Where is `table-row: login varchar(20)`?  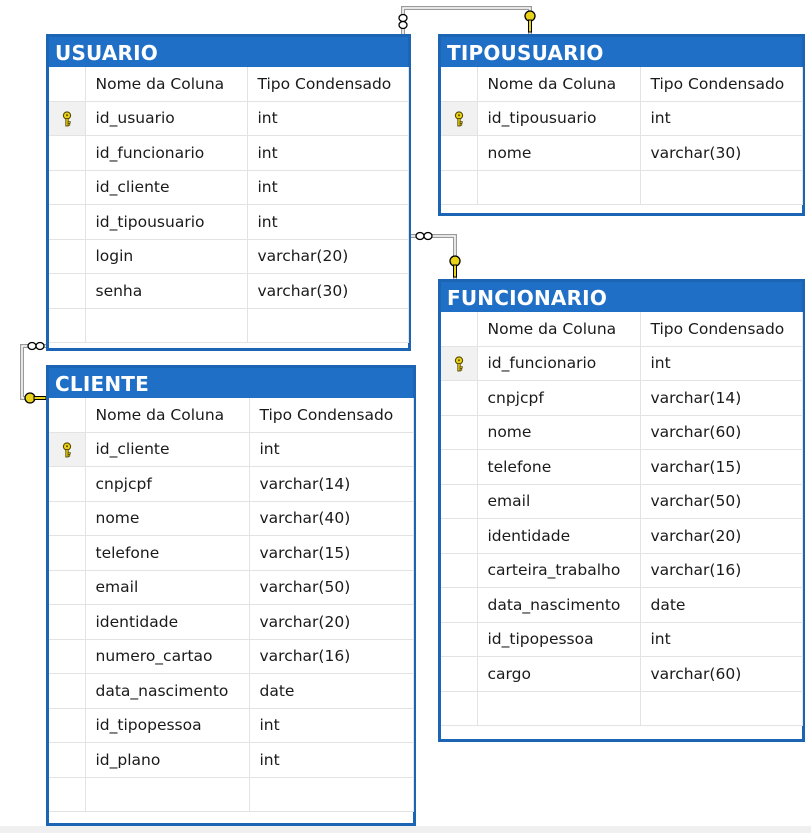 table-row: login varchar(20) is located at coordinates (229, 256).